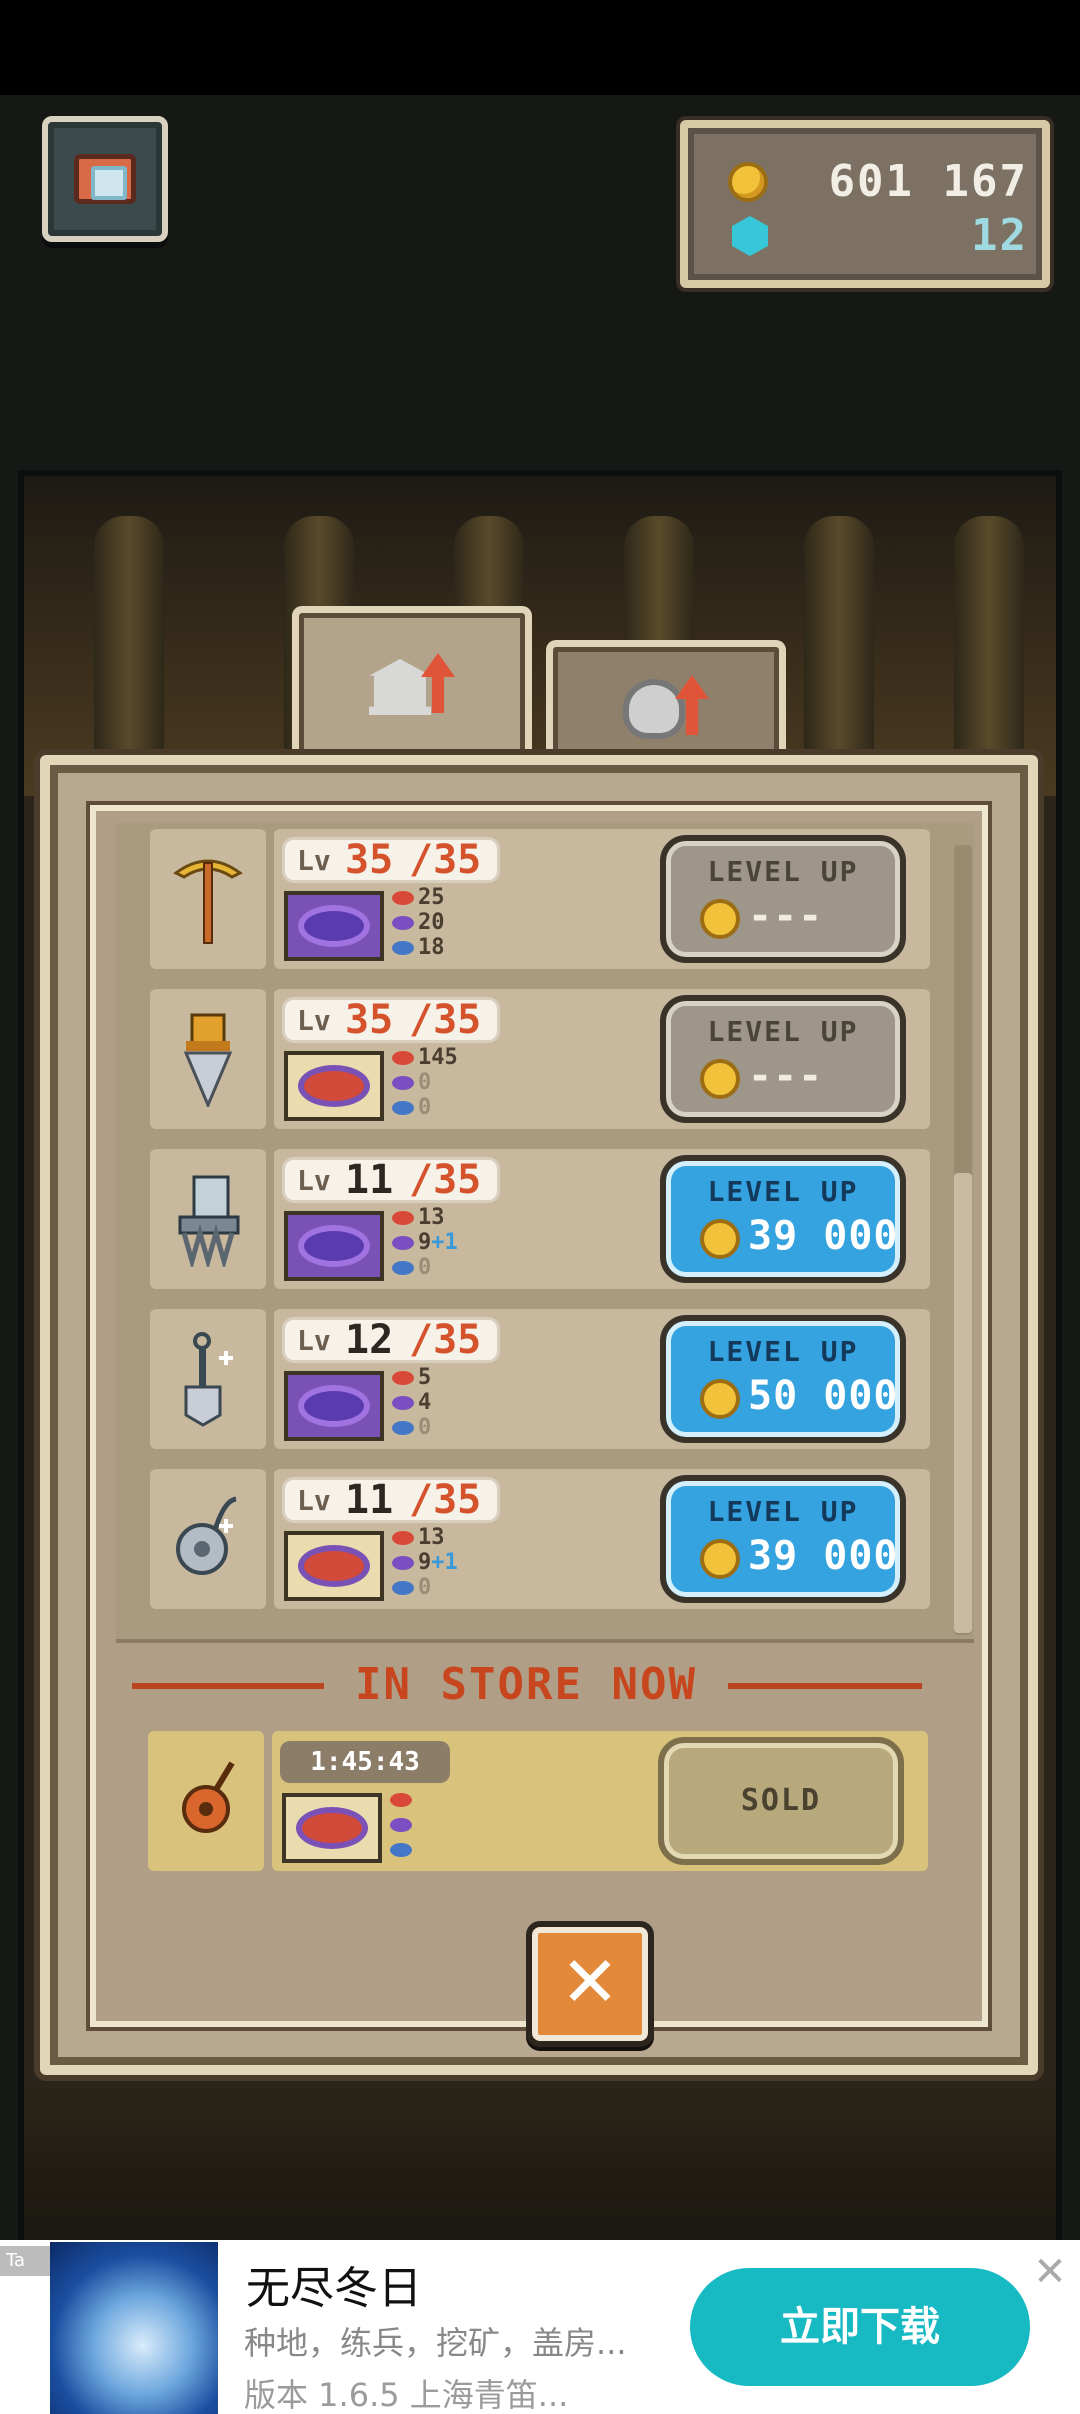 The height and width of the screenshot is (2414, 1080). What do you see at coordinates (526, 1685) in the screenshot?
I see `store-title: IN STORE NOW` at bounding box center [526, 1685].